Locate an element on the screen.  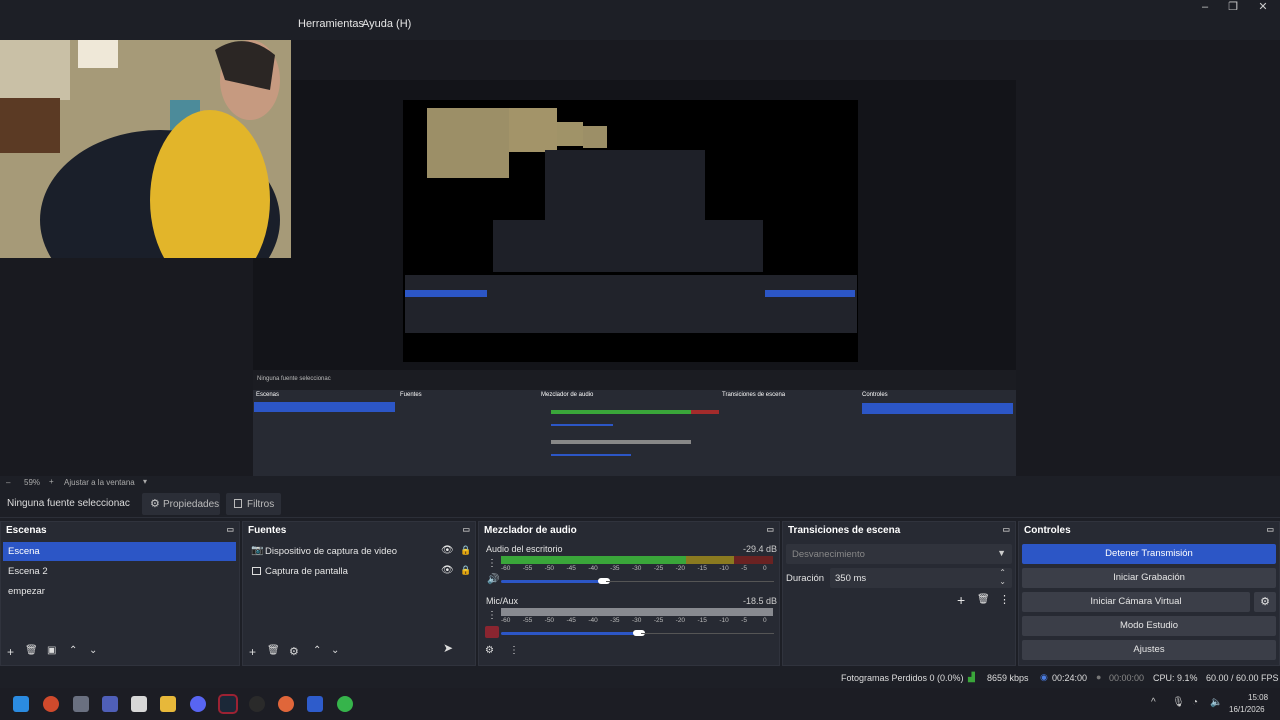
advanced-audio-icon: ⚙ is located at coordinates (489, 650).